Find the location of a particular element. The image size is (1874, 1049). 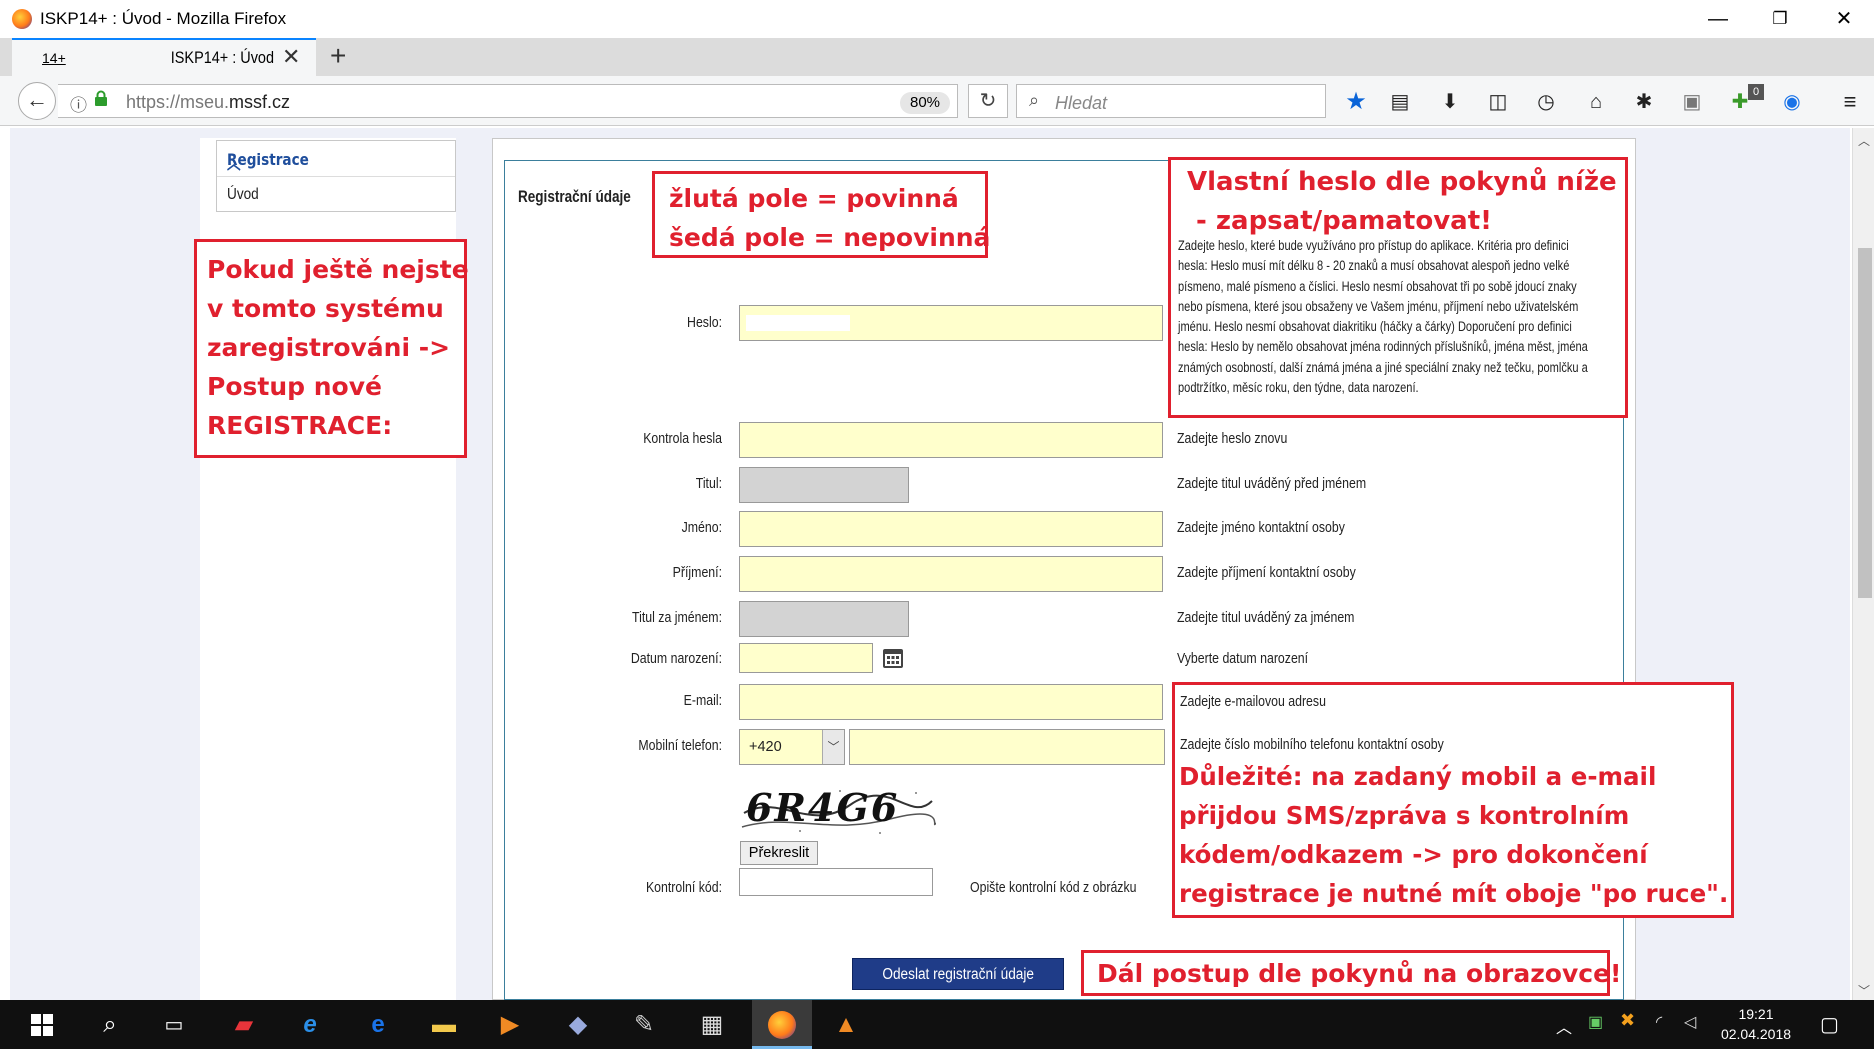

registration-note-line: REGISTRACE: is located at coordinates (300, 425).